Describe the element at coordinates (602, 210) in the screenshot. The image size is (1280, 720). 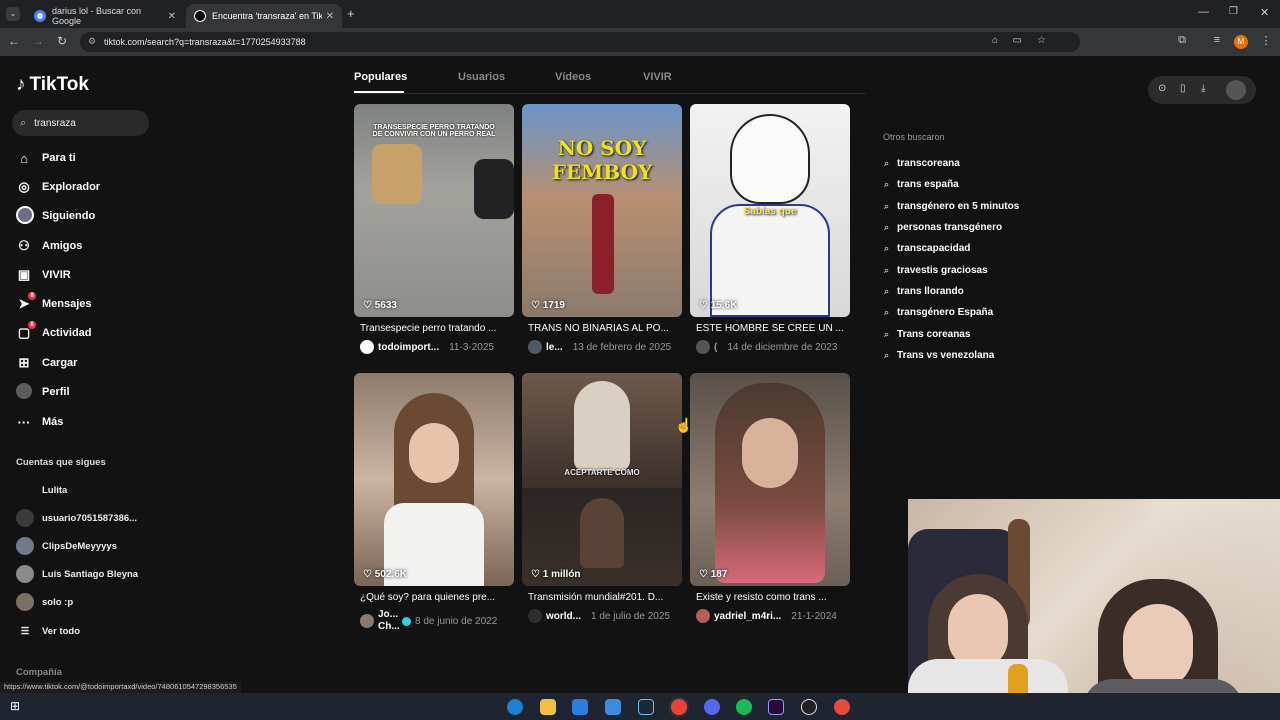
I see `video-thumbnail: NO SOY FEMBOY ♡ 1719` at that location.